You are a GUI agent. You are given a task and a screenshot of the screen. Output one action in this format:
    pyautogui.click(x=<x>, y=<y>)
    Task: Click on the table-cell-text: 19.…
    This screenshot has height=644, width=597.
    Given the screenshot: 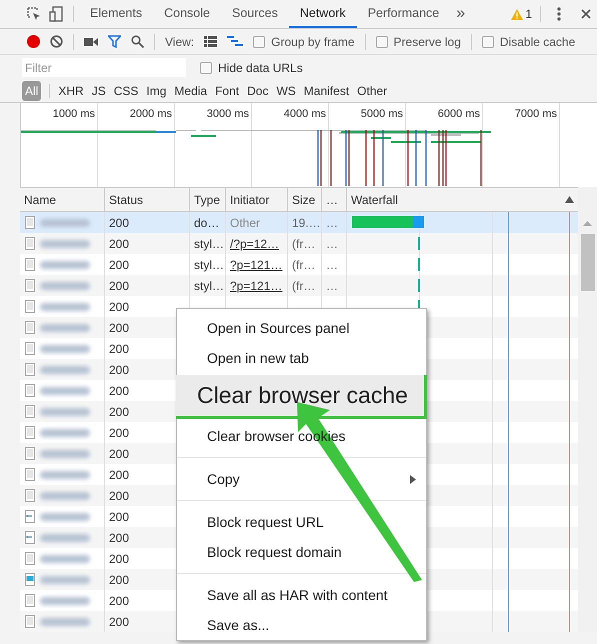 What is the action you would take?
    pyautogui.click(x=306, y=223)
    